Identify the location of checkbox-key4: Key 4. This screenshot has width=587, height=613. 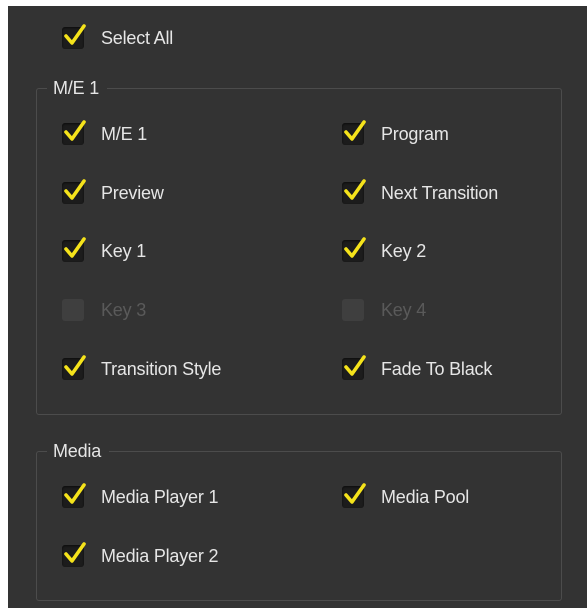
(384, 310).